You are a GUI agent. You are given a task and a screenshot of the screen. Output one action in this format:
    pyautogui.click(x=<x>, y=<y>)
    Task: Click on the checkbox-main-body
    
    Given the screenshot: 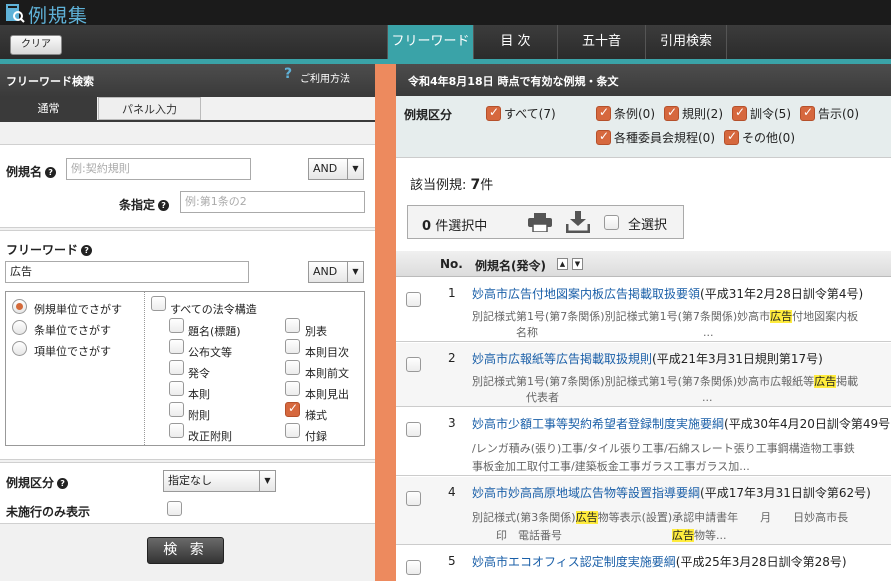 What is the action you would take?
    pyautogui.click(x=176, y=388)
    